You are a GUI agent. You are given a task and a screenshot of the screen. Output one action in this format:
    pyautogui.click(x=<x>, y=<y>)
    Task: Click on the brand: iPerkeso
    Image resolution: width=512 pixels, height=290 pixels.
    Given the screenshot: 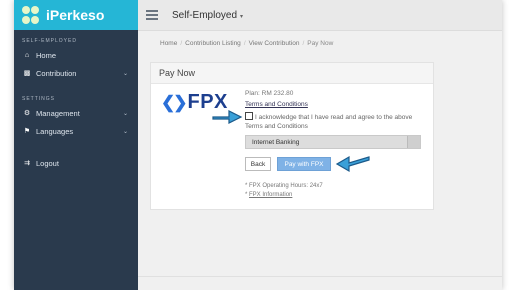 What is the action you would take?
    pyautogui.click(x=76, y=15)
    